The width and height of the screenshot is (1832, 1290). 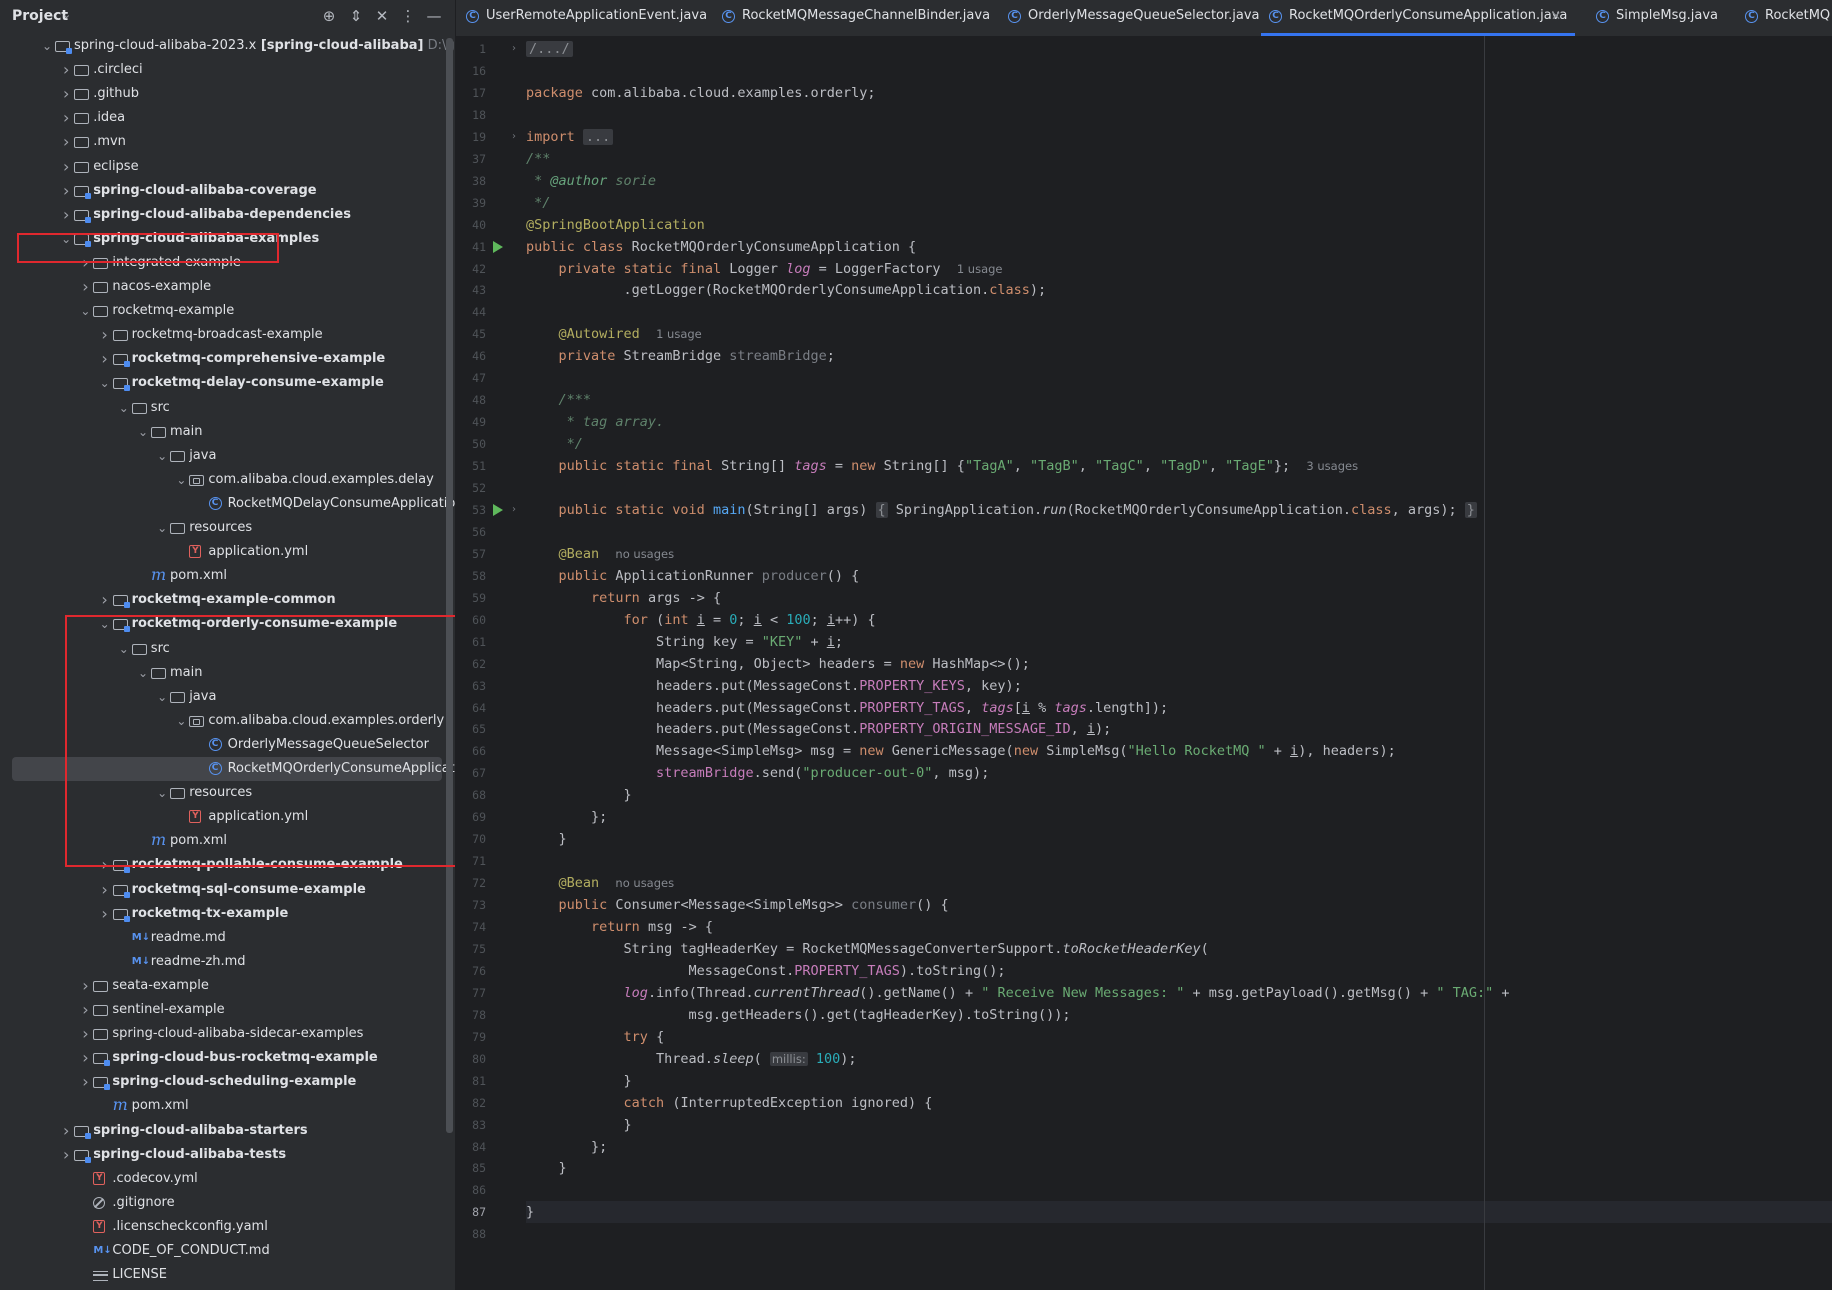 I want to click on tree-item: › rocketmq-sql-consume-example, so click(x=227, y=890).